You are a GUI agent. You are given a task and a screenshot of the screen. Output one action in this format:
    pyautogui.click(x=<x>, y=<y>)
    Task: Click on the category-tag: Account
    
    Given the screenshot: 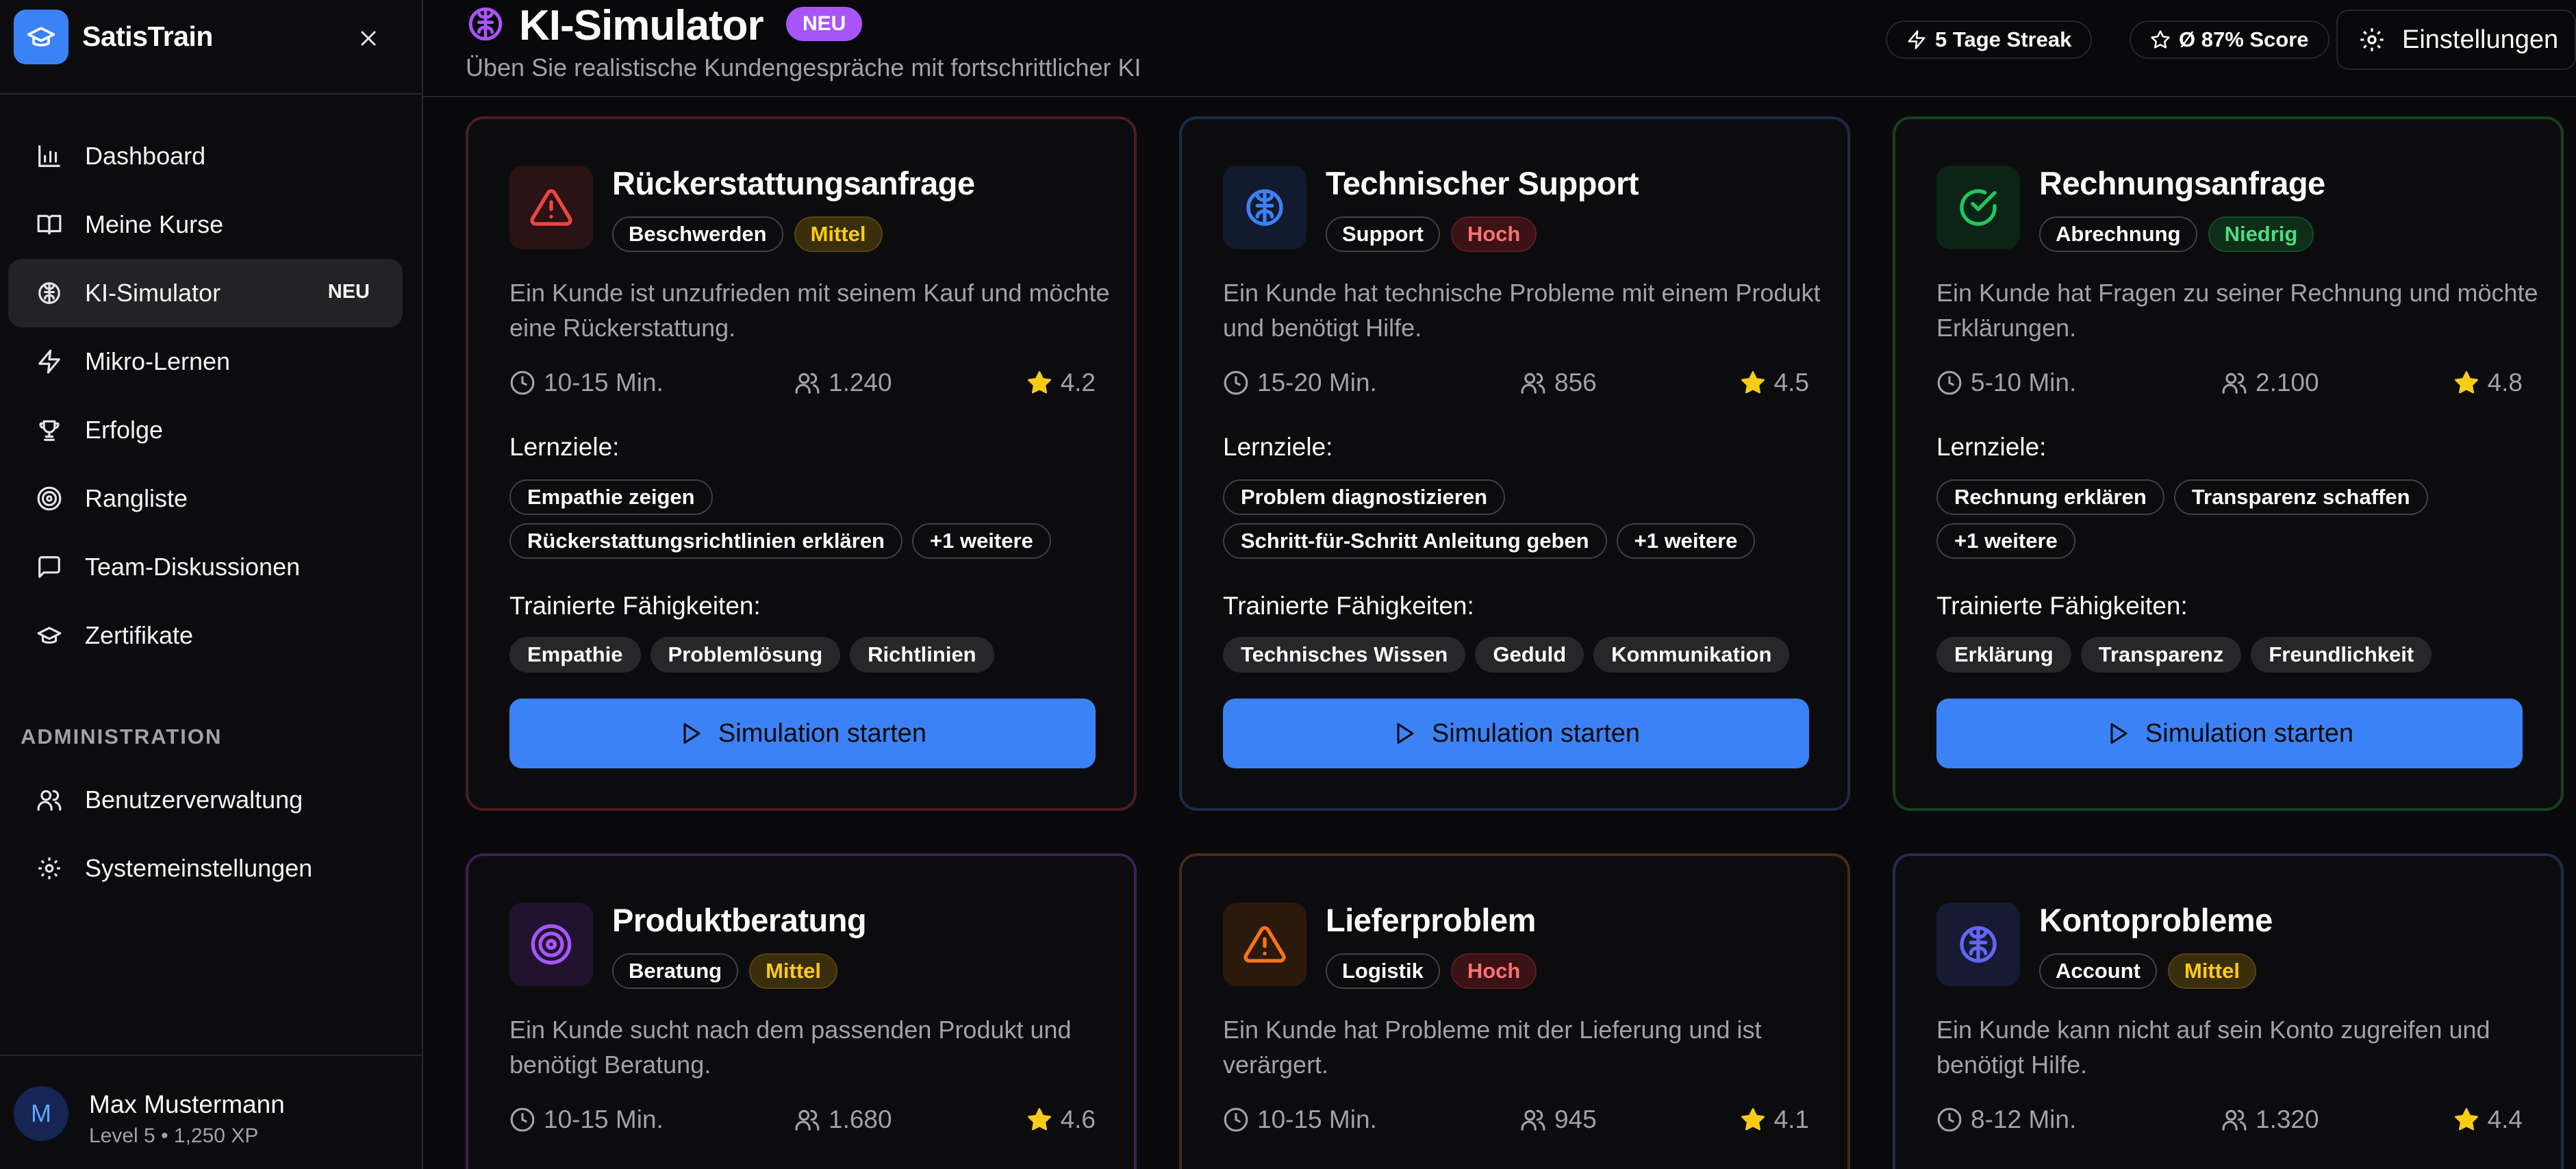 What is the action you would take?
    pyautogui.click(x=2098, y=971)
    